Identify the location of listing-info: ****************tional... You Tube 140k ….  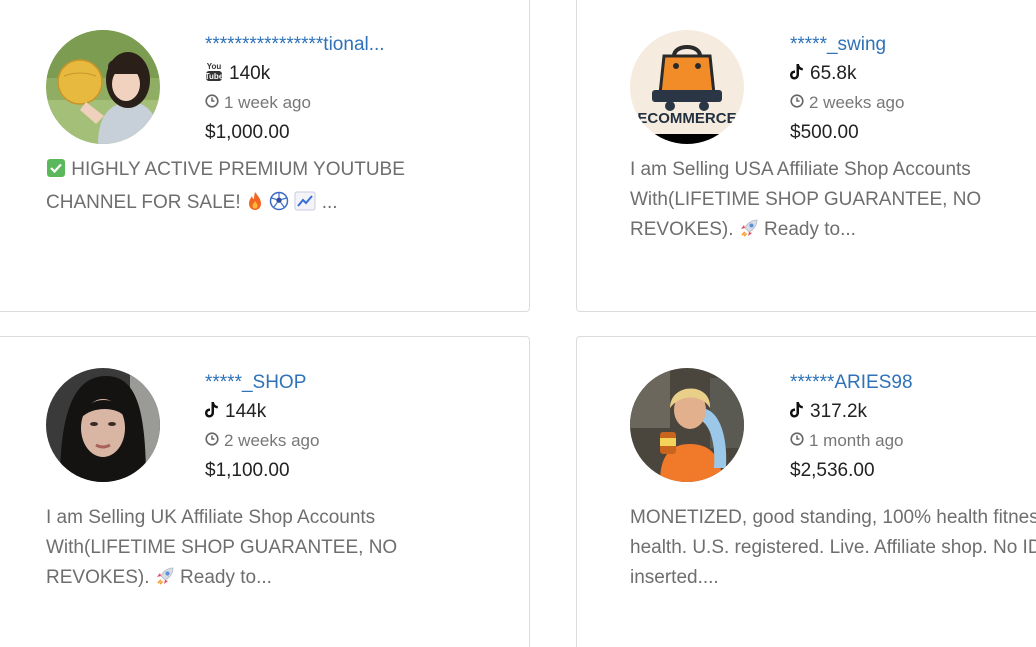
(295, 89).